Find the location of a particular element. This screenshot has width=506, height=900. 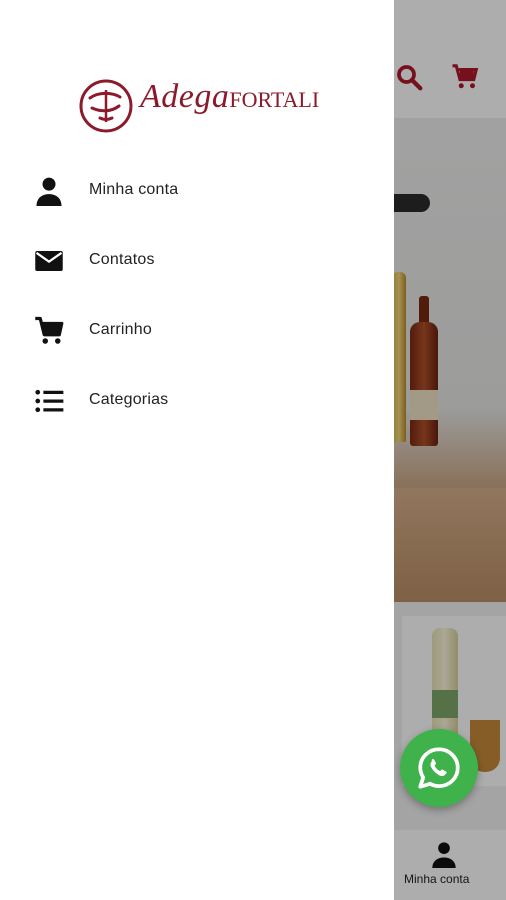

drawer-item-label: Minha conta is located at coordinates (134, 189).